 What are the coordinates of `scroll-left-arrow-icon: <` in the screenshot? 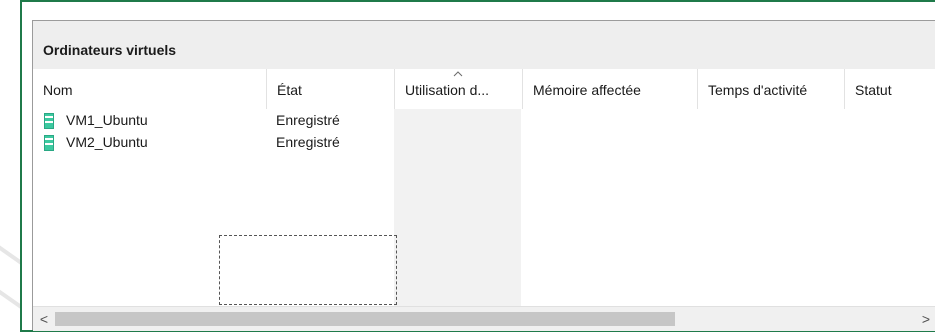 It's located at (44, 319).